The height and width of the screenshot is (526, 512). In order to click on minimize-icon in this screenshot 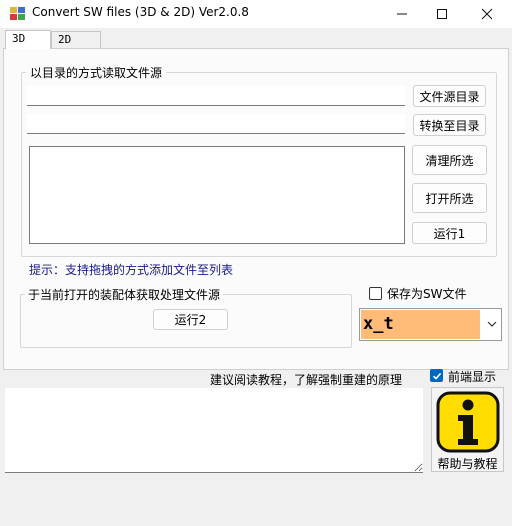, I will do `click(402, 14)`.